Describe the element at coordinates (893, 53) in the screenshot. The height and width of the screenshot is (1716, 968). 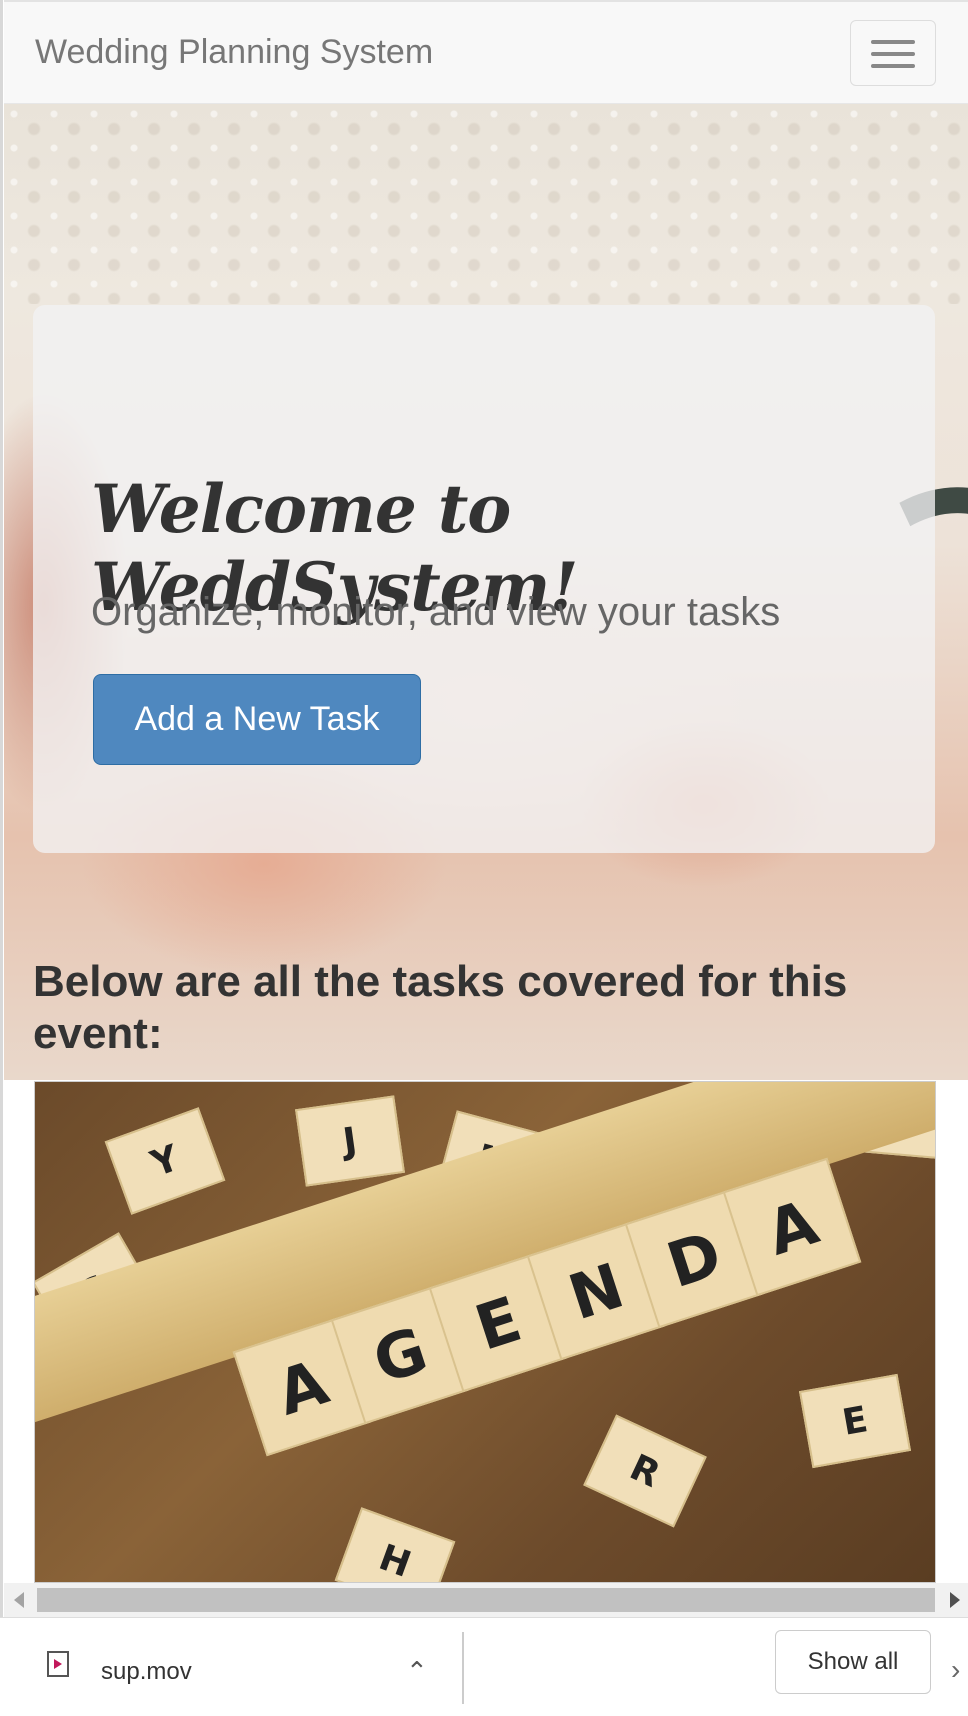
I see `navbar-toggle-button` at that location.